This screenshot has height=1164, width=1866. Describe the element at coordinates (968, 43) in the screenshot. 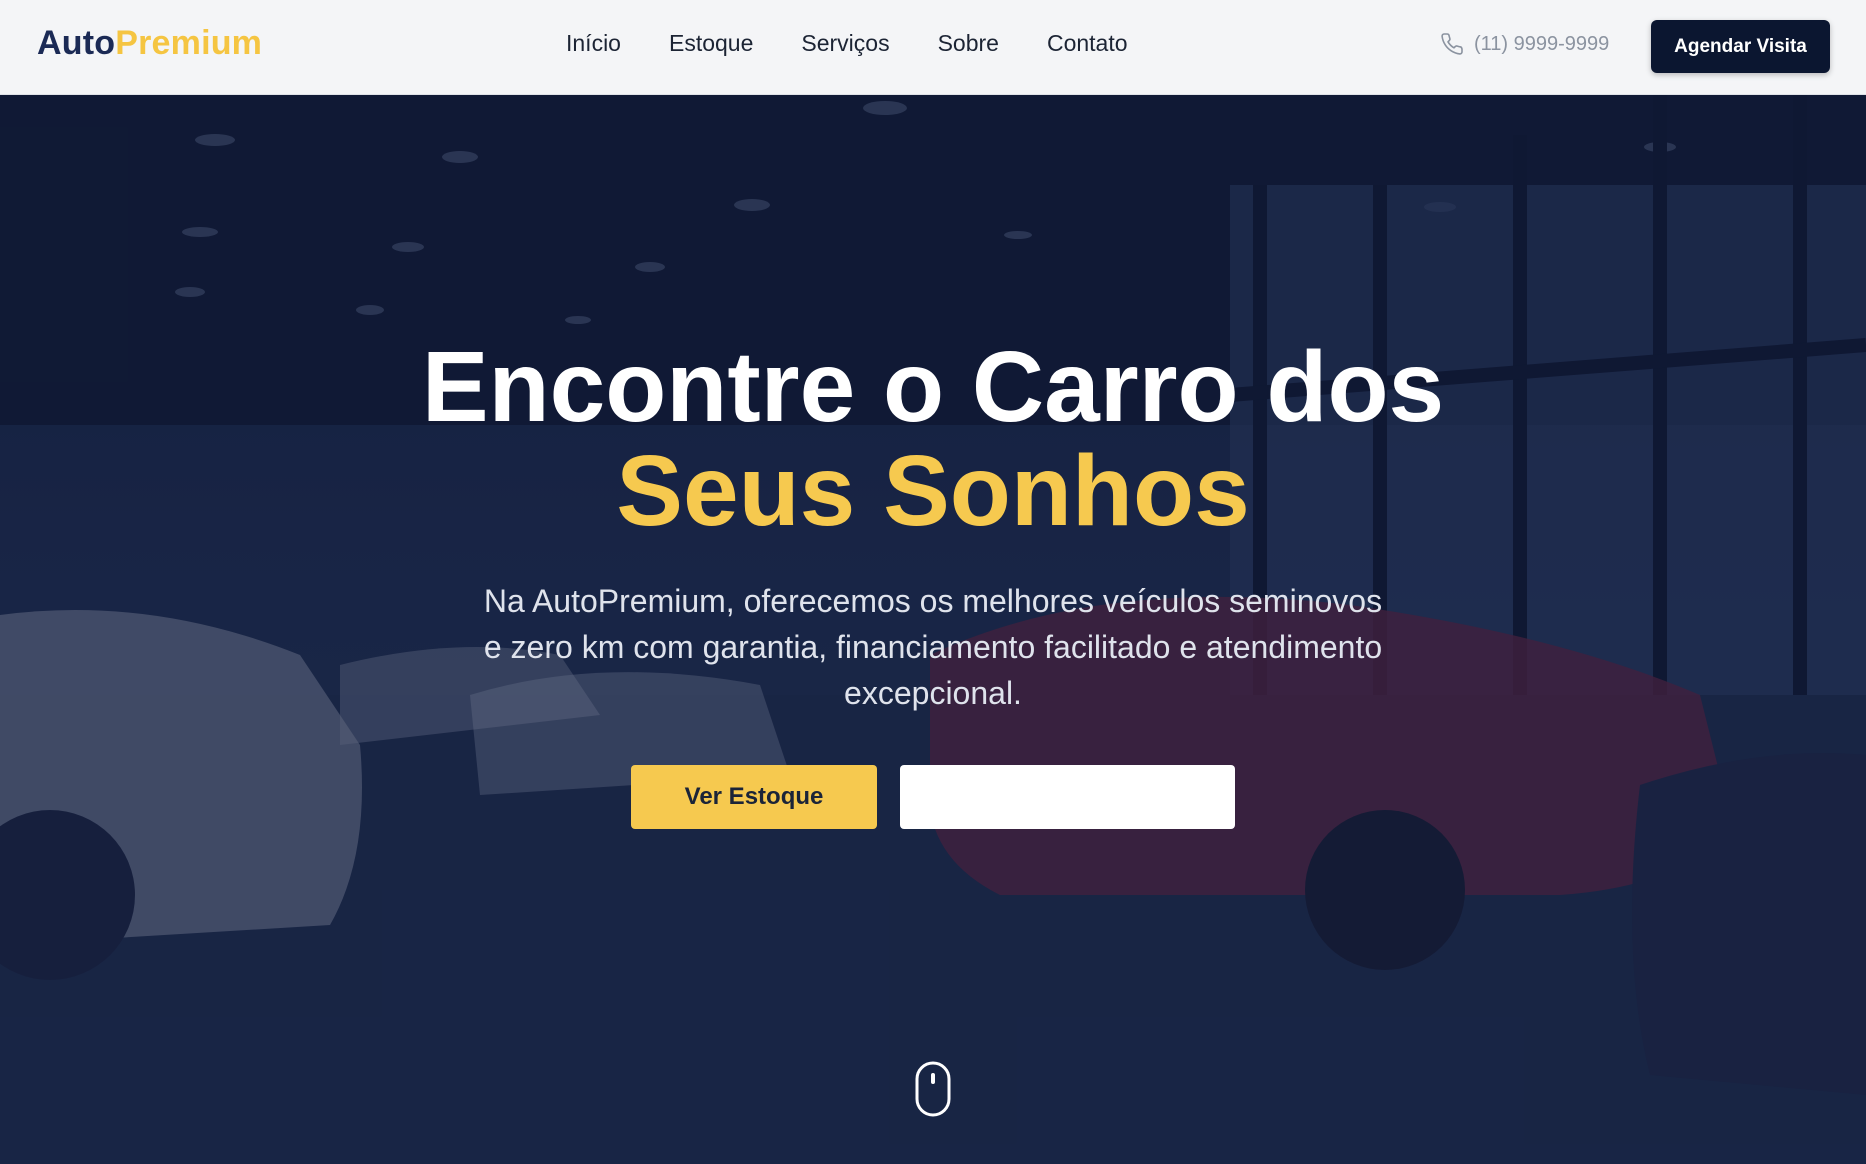

I see `nav-link-sobre: Sobre` at that location.